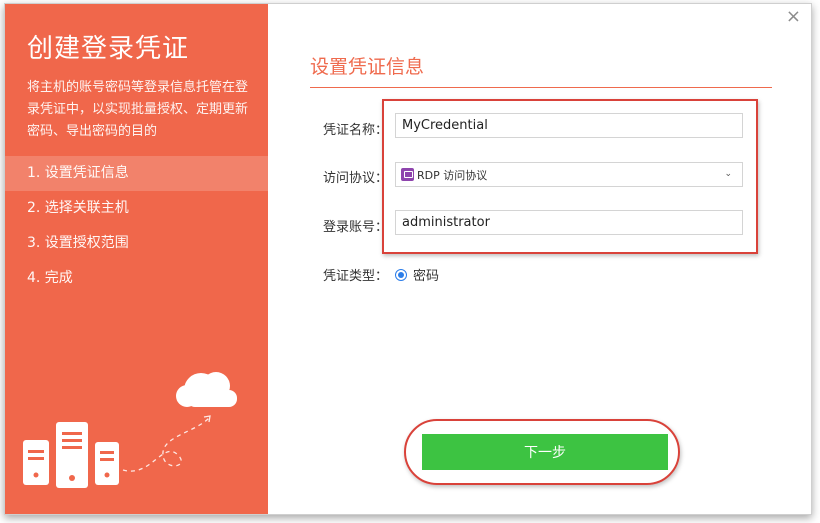  I want to click on protocol-select: RDP 访问协议 ⌄, so click(569, 174).